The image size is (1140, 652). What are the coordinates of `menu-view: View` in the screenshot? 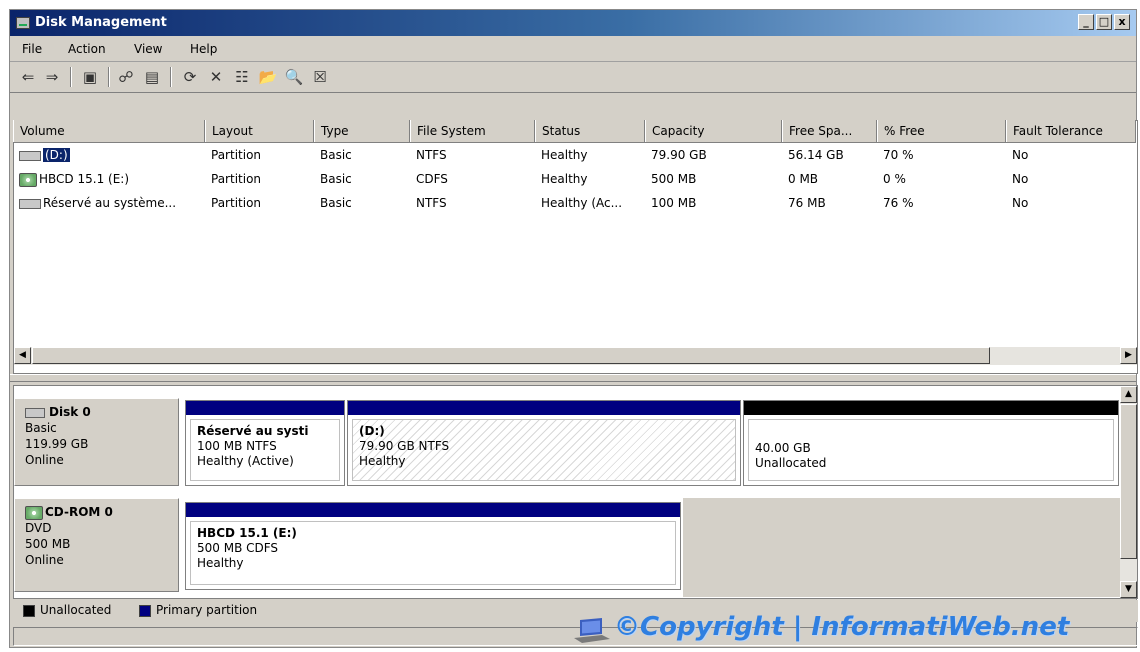 It's located at (148, 49).